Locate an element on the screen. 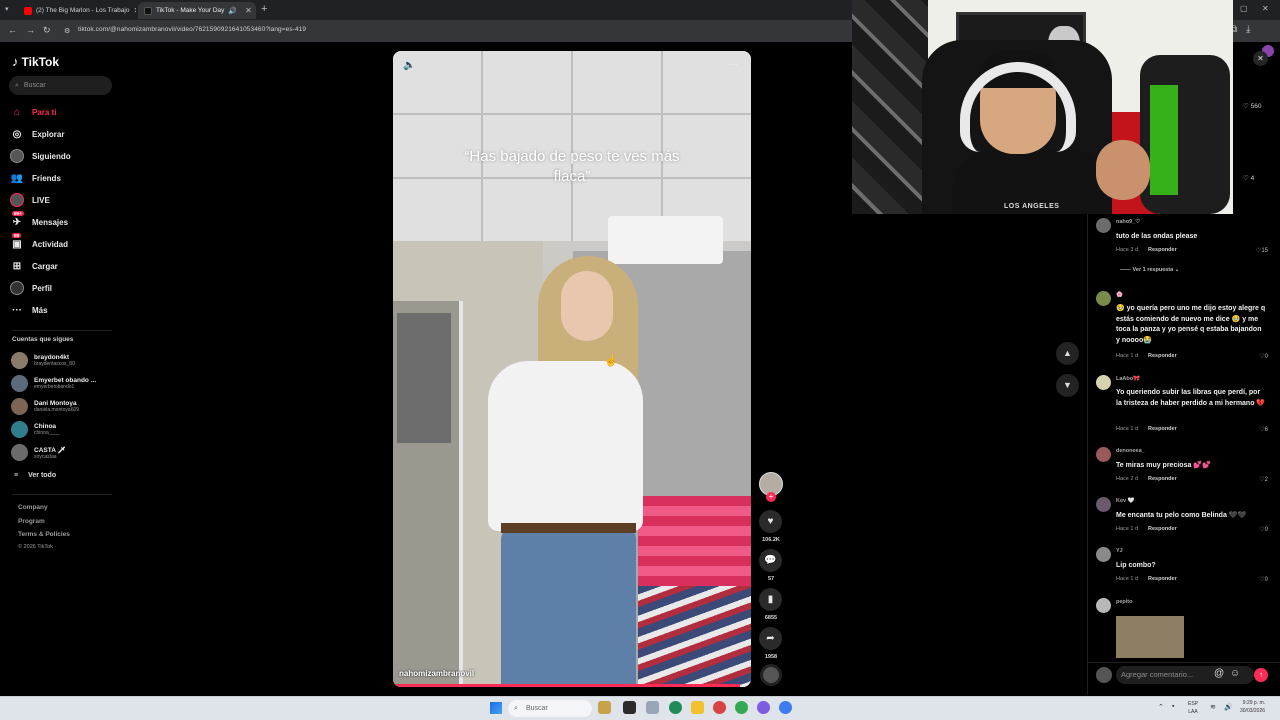  save-button: ▮ is located at coordinates (770, 599).